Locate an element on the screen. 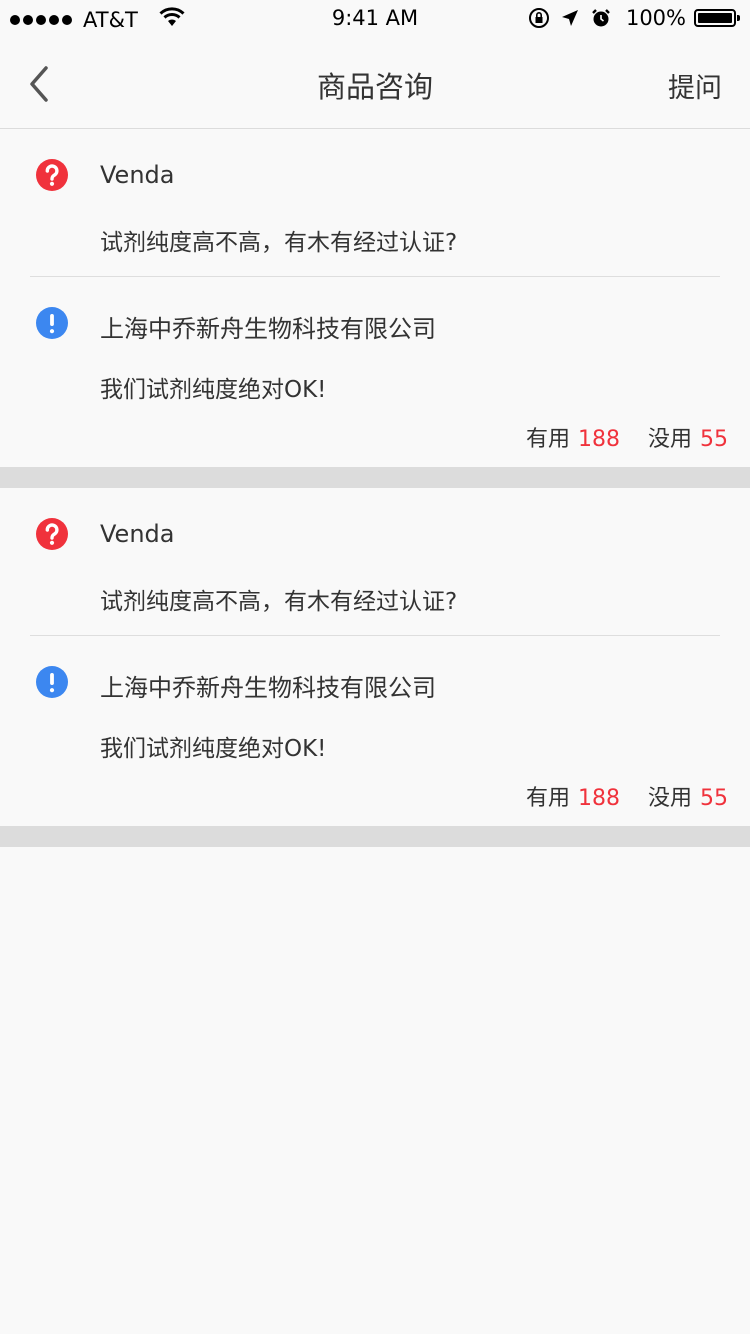 This screenshot has width=750, height=1334. location-arrow-icon is located at coordinates (570, 18).